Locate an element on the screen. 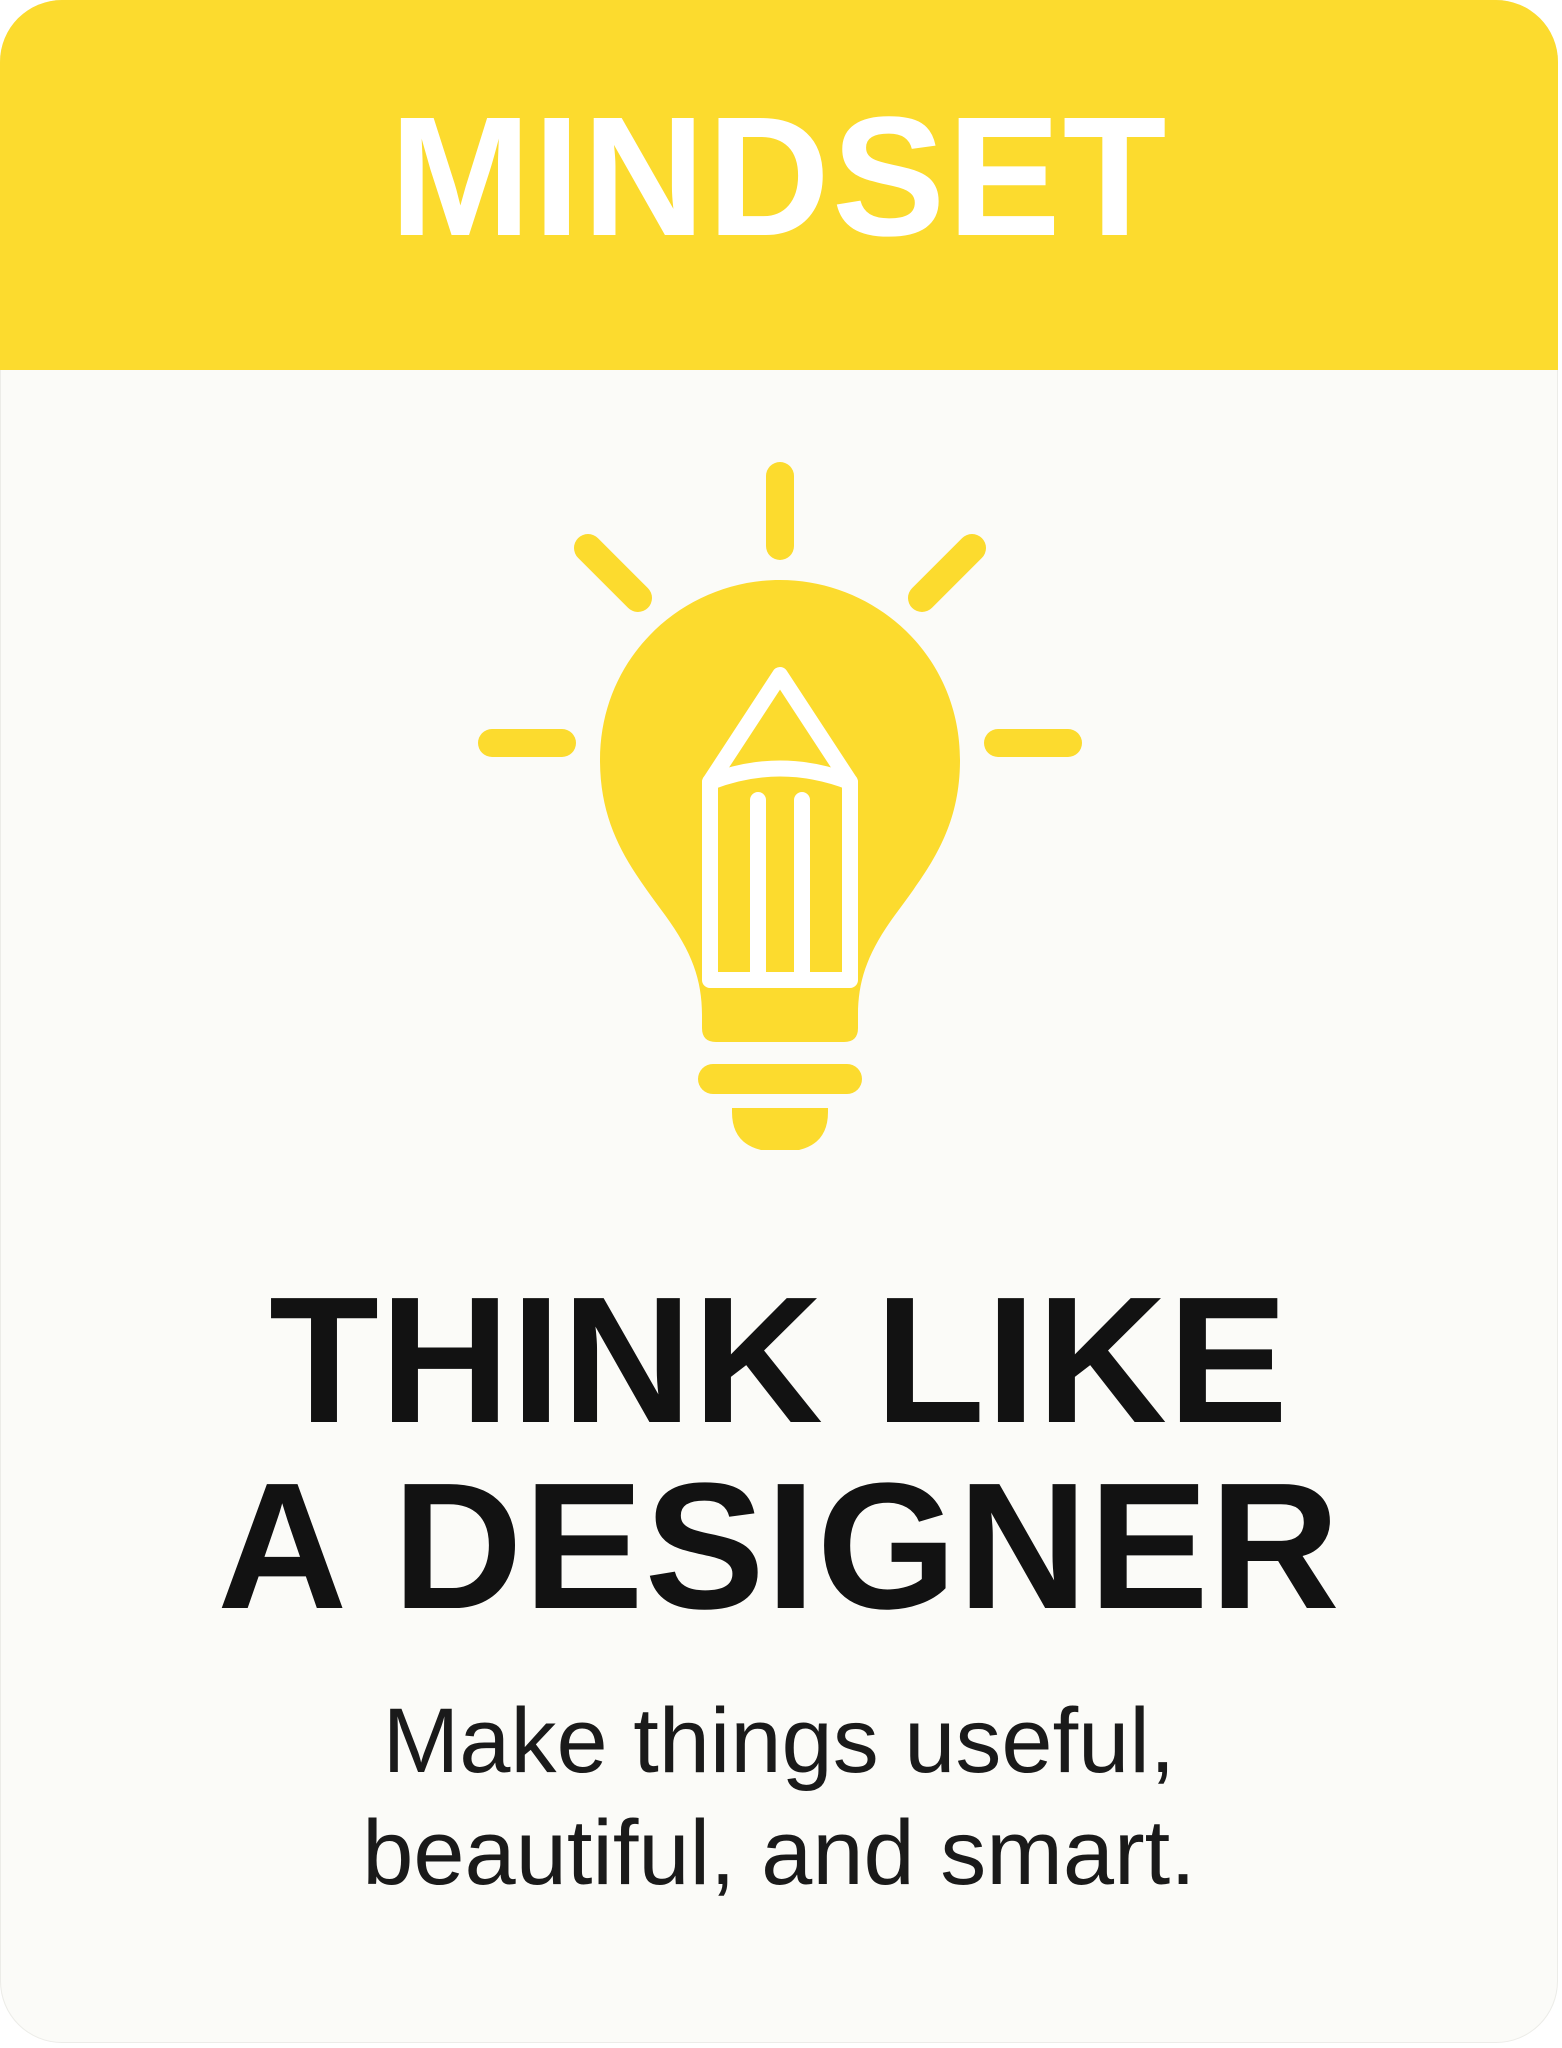  bulb-base-ring is located at coordinates (780, 1079).